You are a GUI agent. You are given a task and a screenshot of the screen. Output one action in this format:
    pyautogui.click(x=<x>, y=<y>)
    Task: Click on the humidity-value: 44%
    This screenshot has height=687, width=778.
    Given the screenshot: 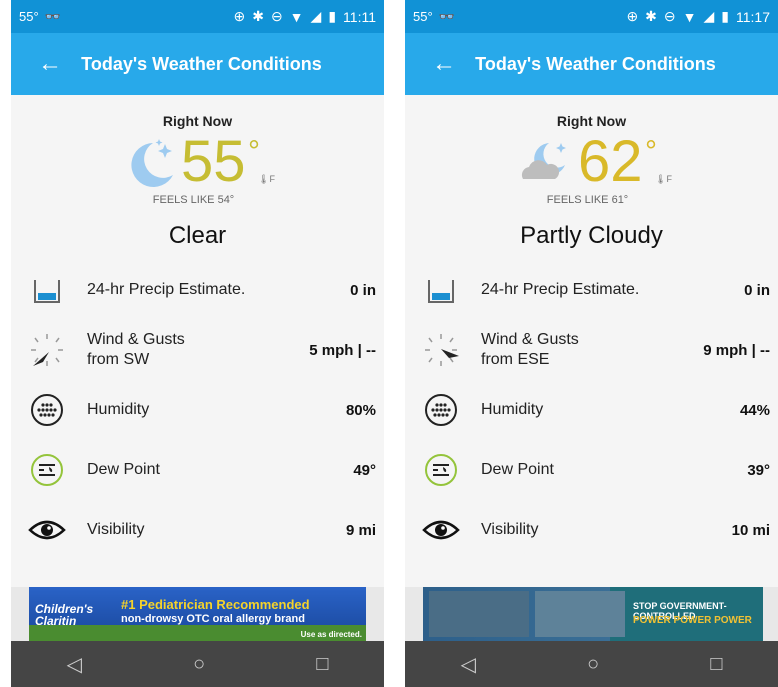 What is the action you would take?
    pyautogui.click(x=754, y=410)
    